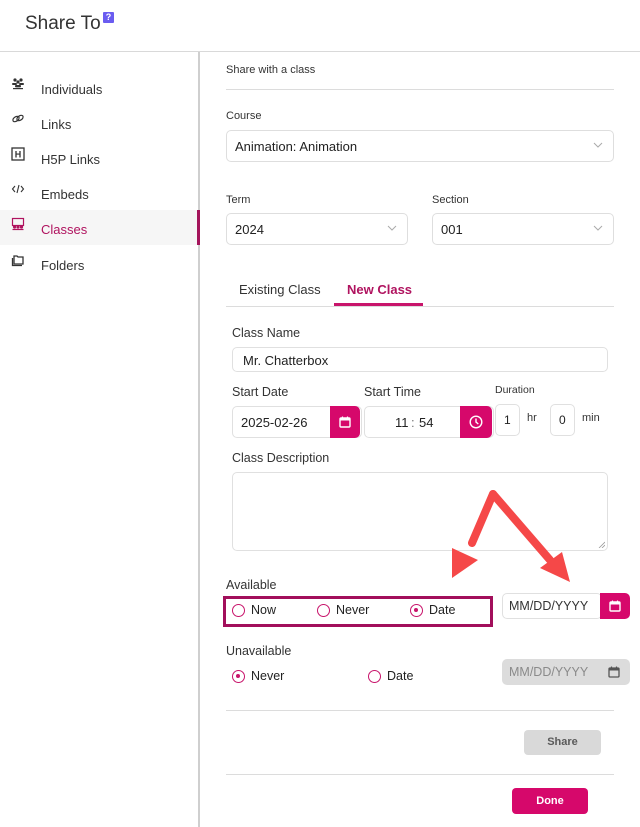 Image resolution: width=640 pixels, height=827 pixels. What do you see at coordinates (260, 392) in the screenshot?
I see `start-date-label: Start Date` at bounding box center [260, 392].